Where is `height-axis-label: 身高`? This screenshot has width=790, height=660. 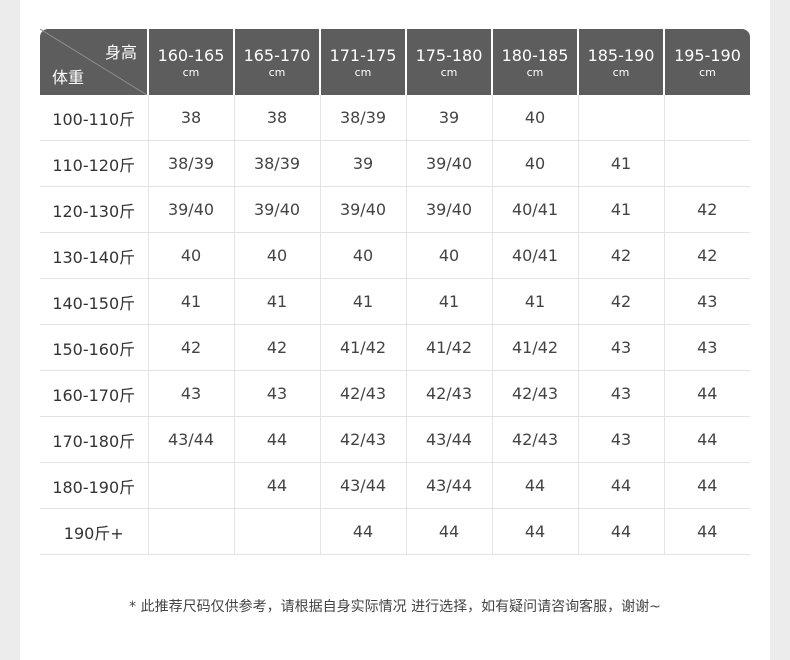 height-axis-label: 身高 is located at coordinates (120, 52).